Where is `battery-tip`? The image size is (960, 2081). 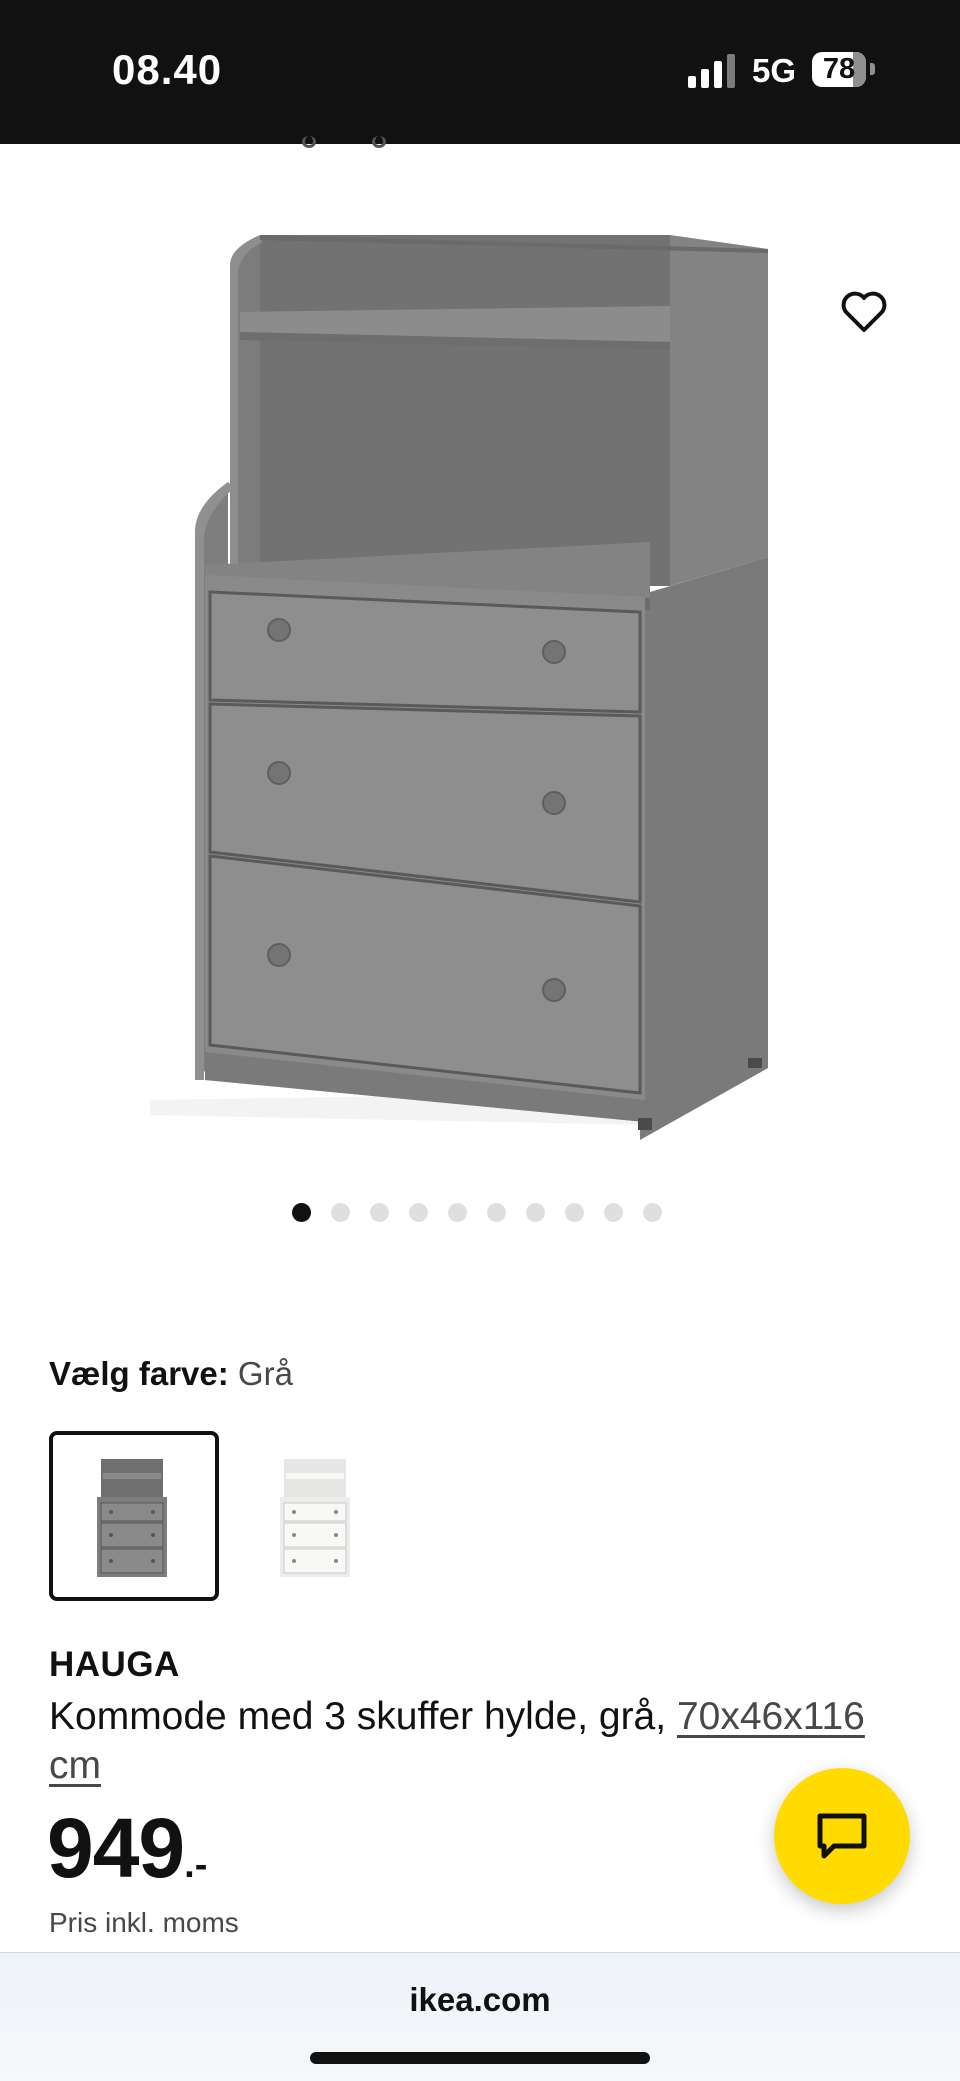
battery-tip is located at coordinates (872, 69).